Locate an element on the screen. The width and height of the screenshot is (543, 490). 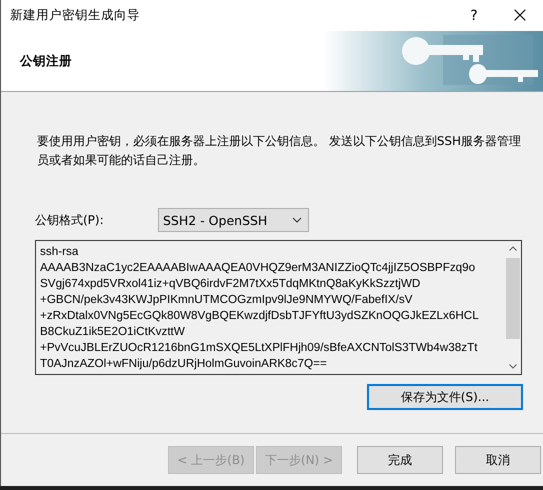
format-dropdown: SSH2 - OpenSSH is located at coordinates (233, 220).